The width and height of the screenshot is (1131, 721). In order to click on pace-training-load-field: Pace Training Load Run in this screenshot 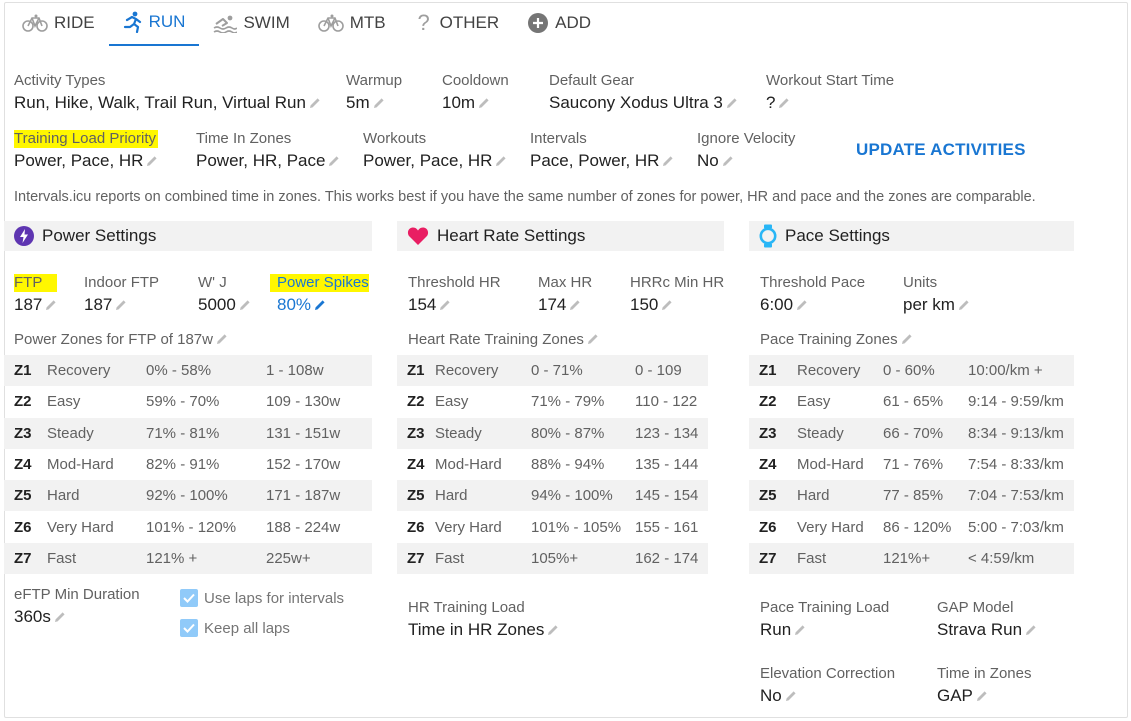, I will do `click(824, 620)`.